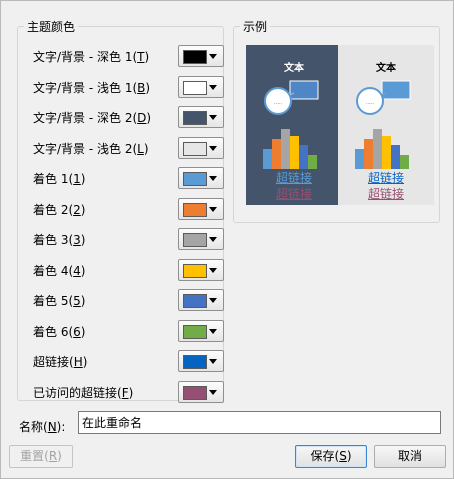 This screenshot has height=479, width=454. I want to click on sample-dark-text: 文本, so click(294, 68).